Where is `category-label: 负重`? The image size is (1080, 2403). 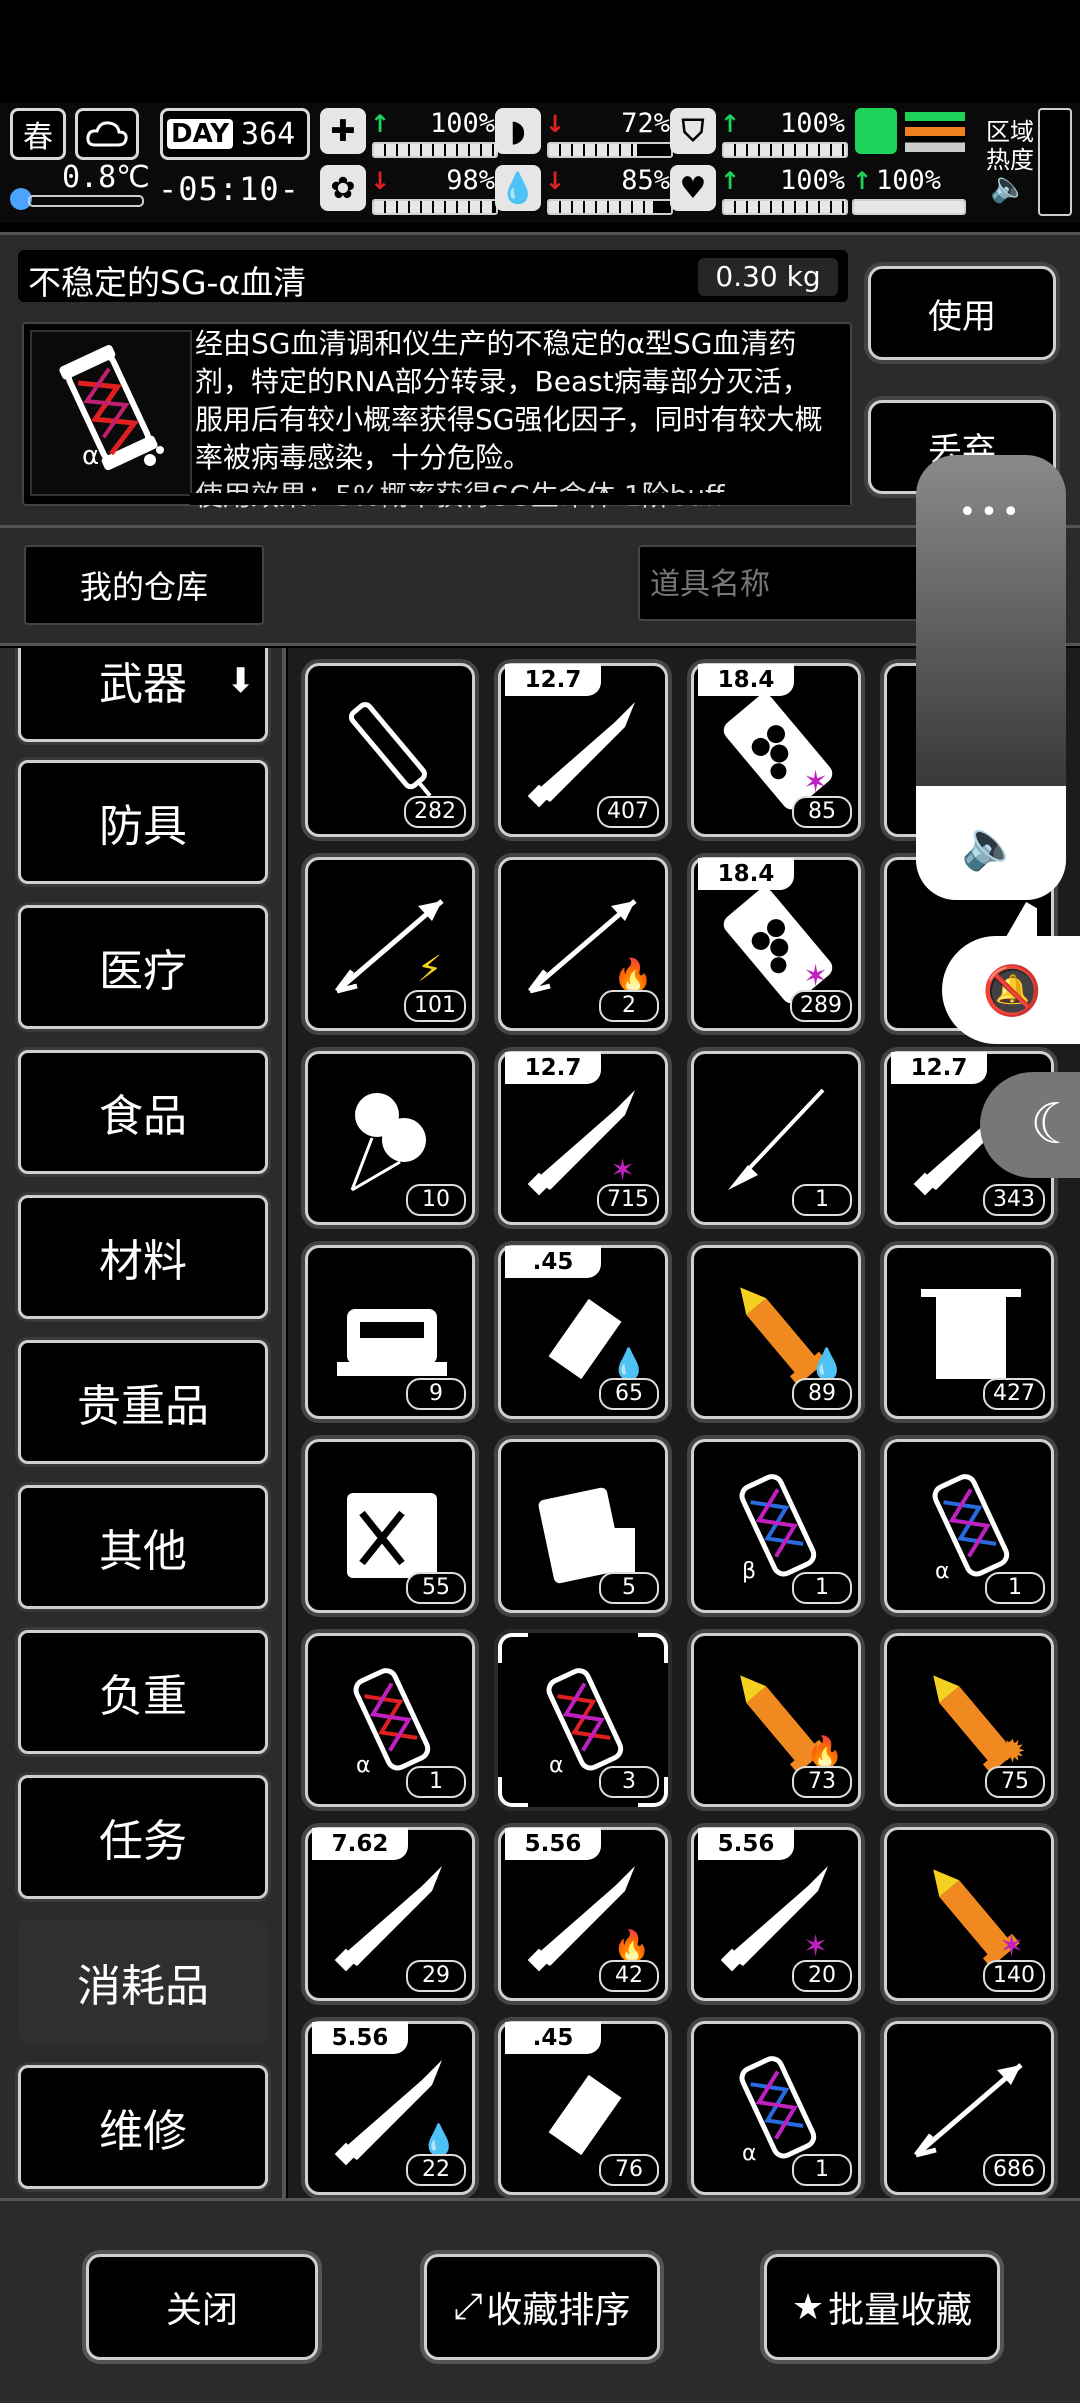 category-label: 负重 is located at coordinates (143, 1696).